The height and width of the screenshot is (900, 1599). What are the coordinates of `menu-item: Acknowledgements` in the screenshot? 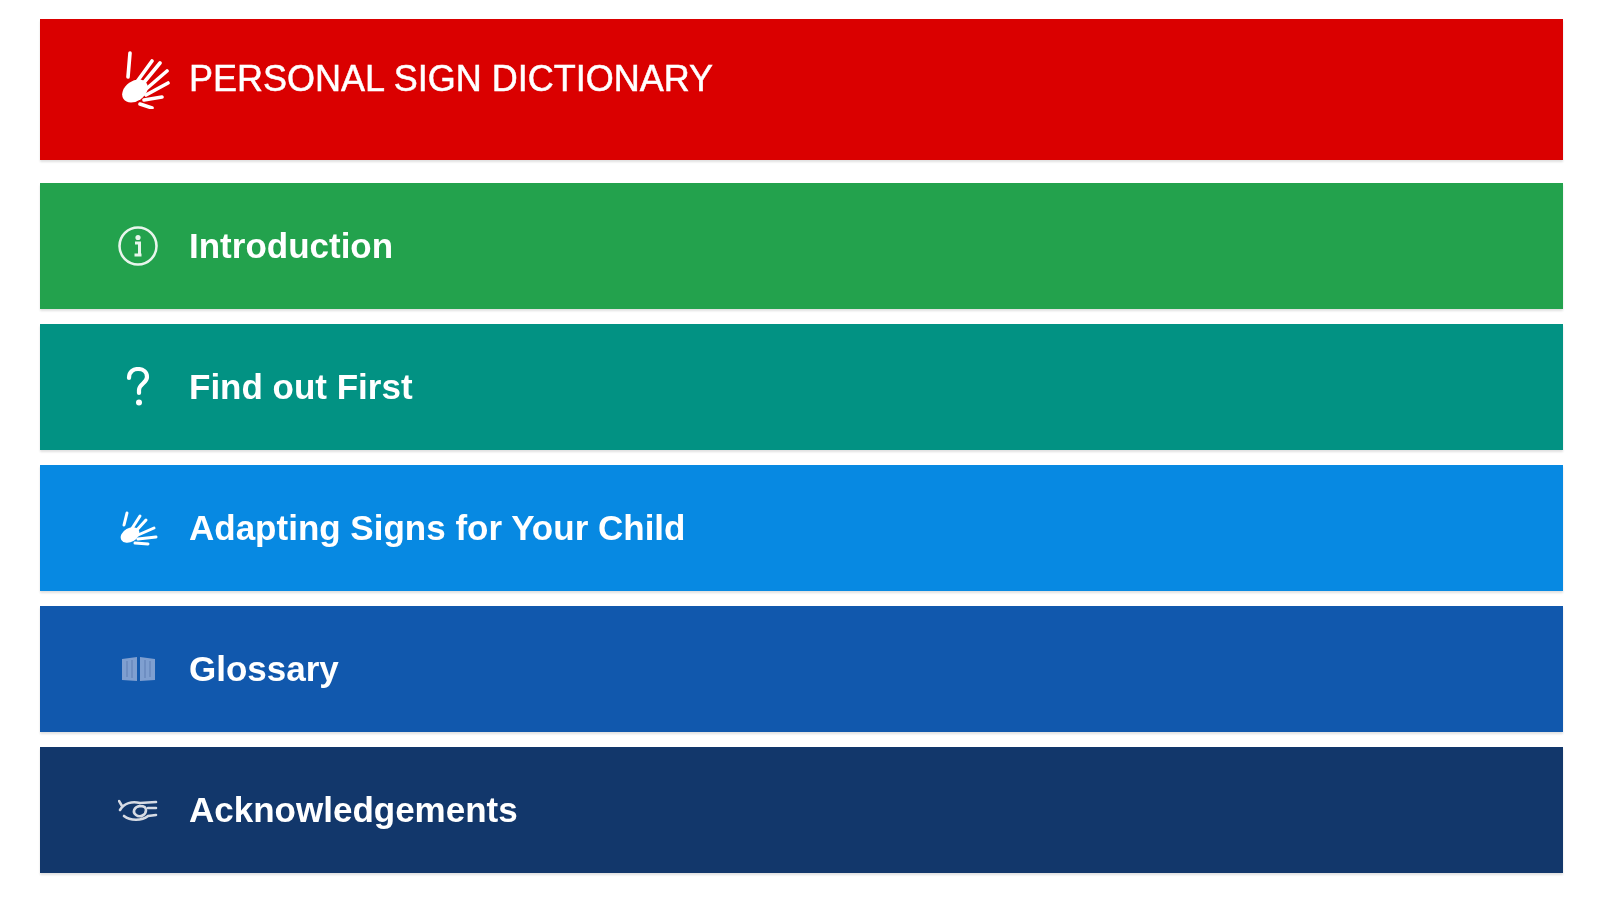 It's located at (801, 810).